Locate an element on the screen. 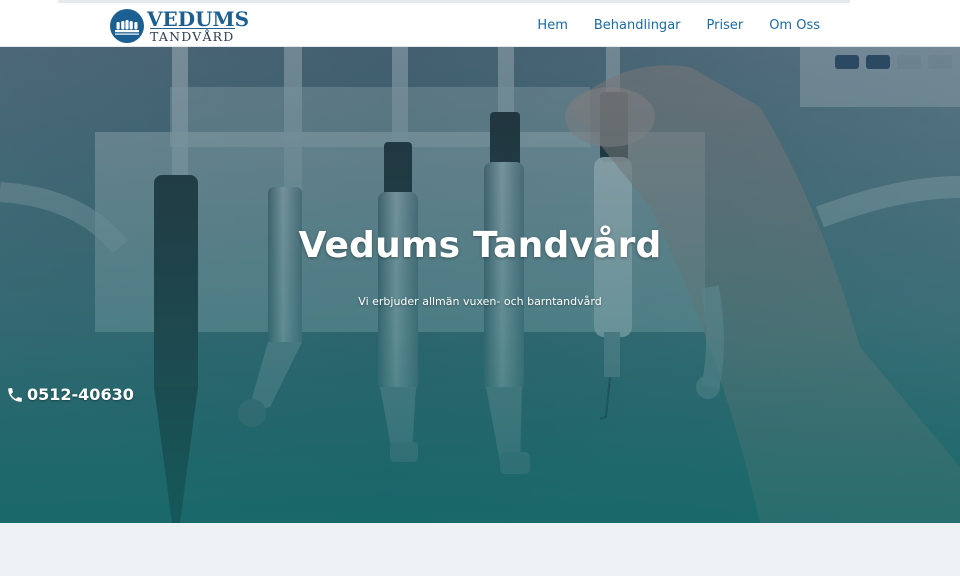  nav-link-behandlingar: Behandlingar is located at coordinates (637, 25).